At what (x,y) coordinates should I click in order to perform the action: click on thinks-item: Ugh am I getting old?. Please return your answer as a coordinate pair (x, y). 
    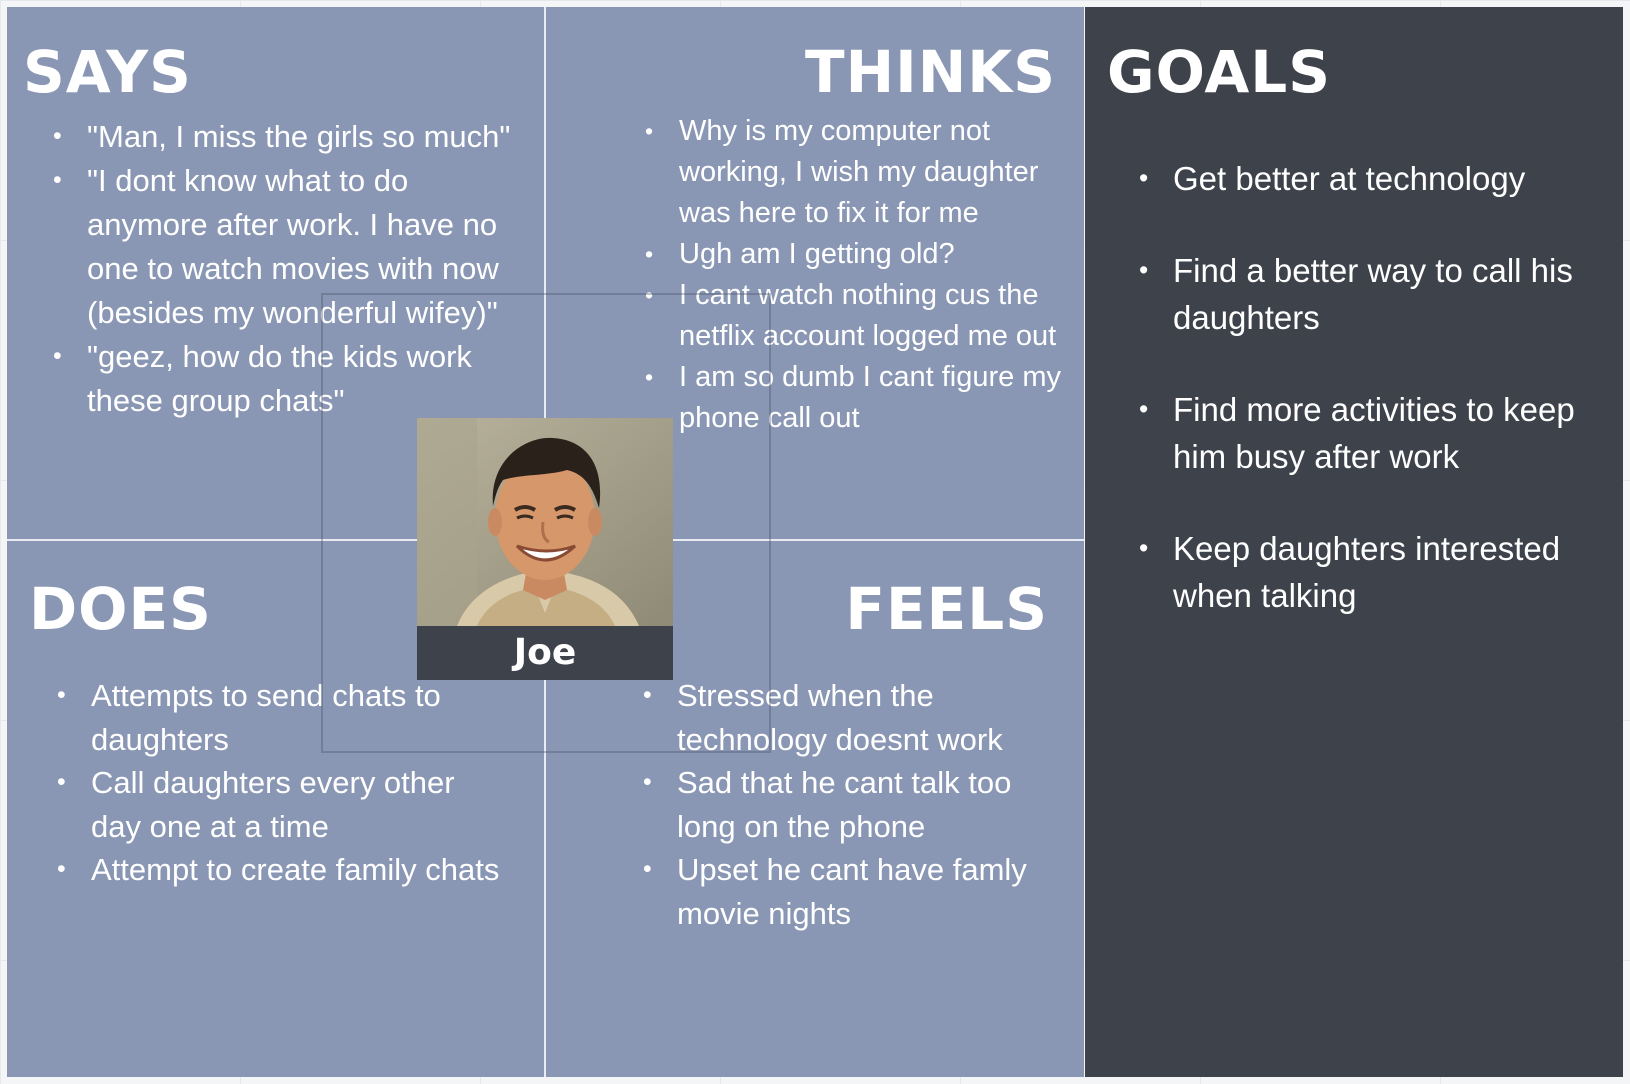
    Looking at the image, I should click on (855, 254).